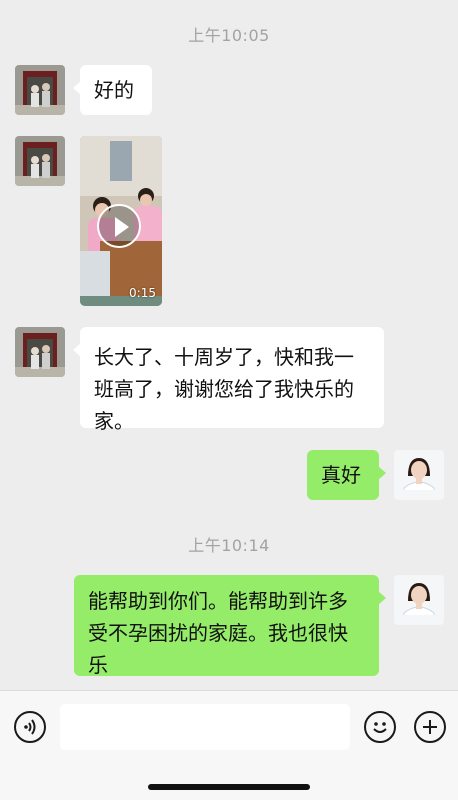  I want to click on home-indicator, so click(229, 787).